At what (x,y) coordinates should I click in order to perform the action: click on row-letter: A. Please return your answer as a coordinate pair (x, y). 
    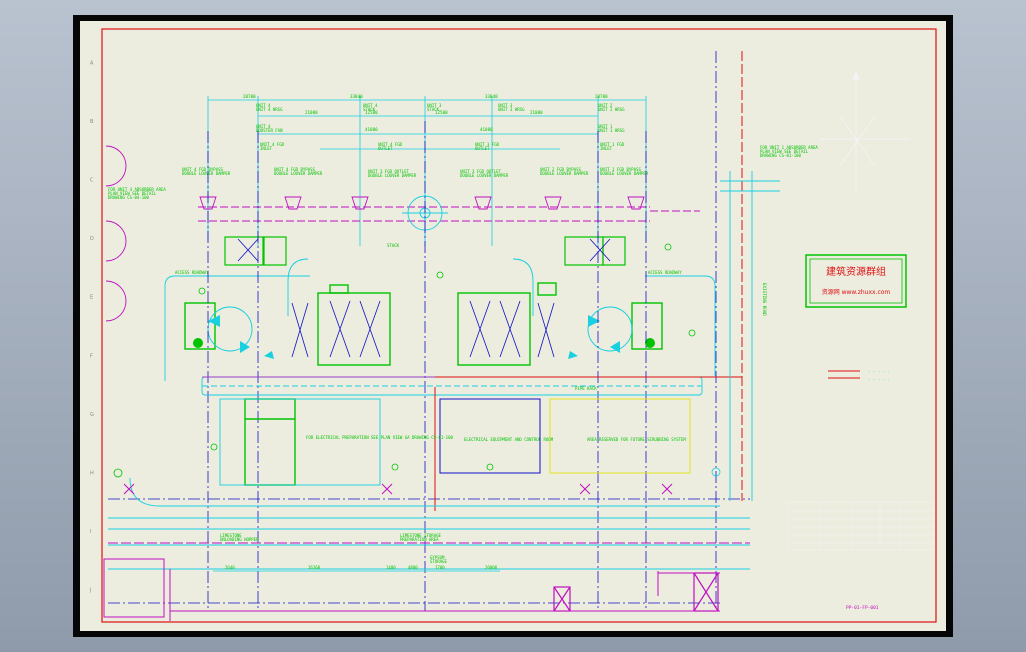
    Looking at the image, I should click on (92, 63).